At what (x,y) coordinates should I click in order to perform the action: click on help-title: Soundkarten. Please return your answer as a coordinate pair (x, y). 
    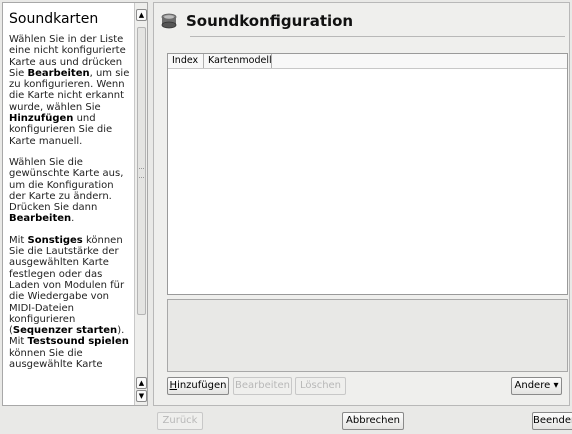
    Looking at the image, I should click on (54, 19).